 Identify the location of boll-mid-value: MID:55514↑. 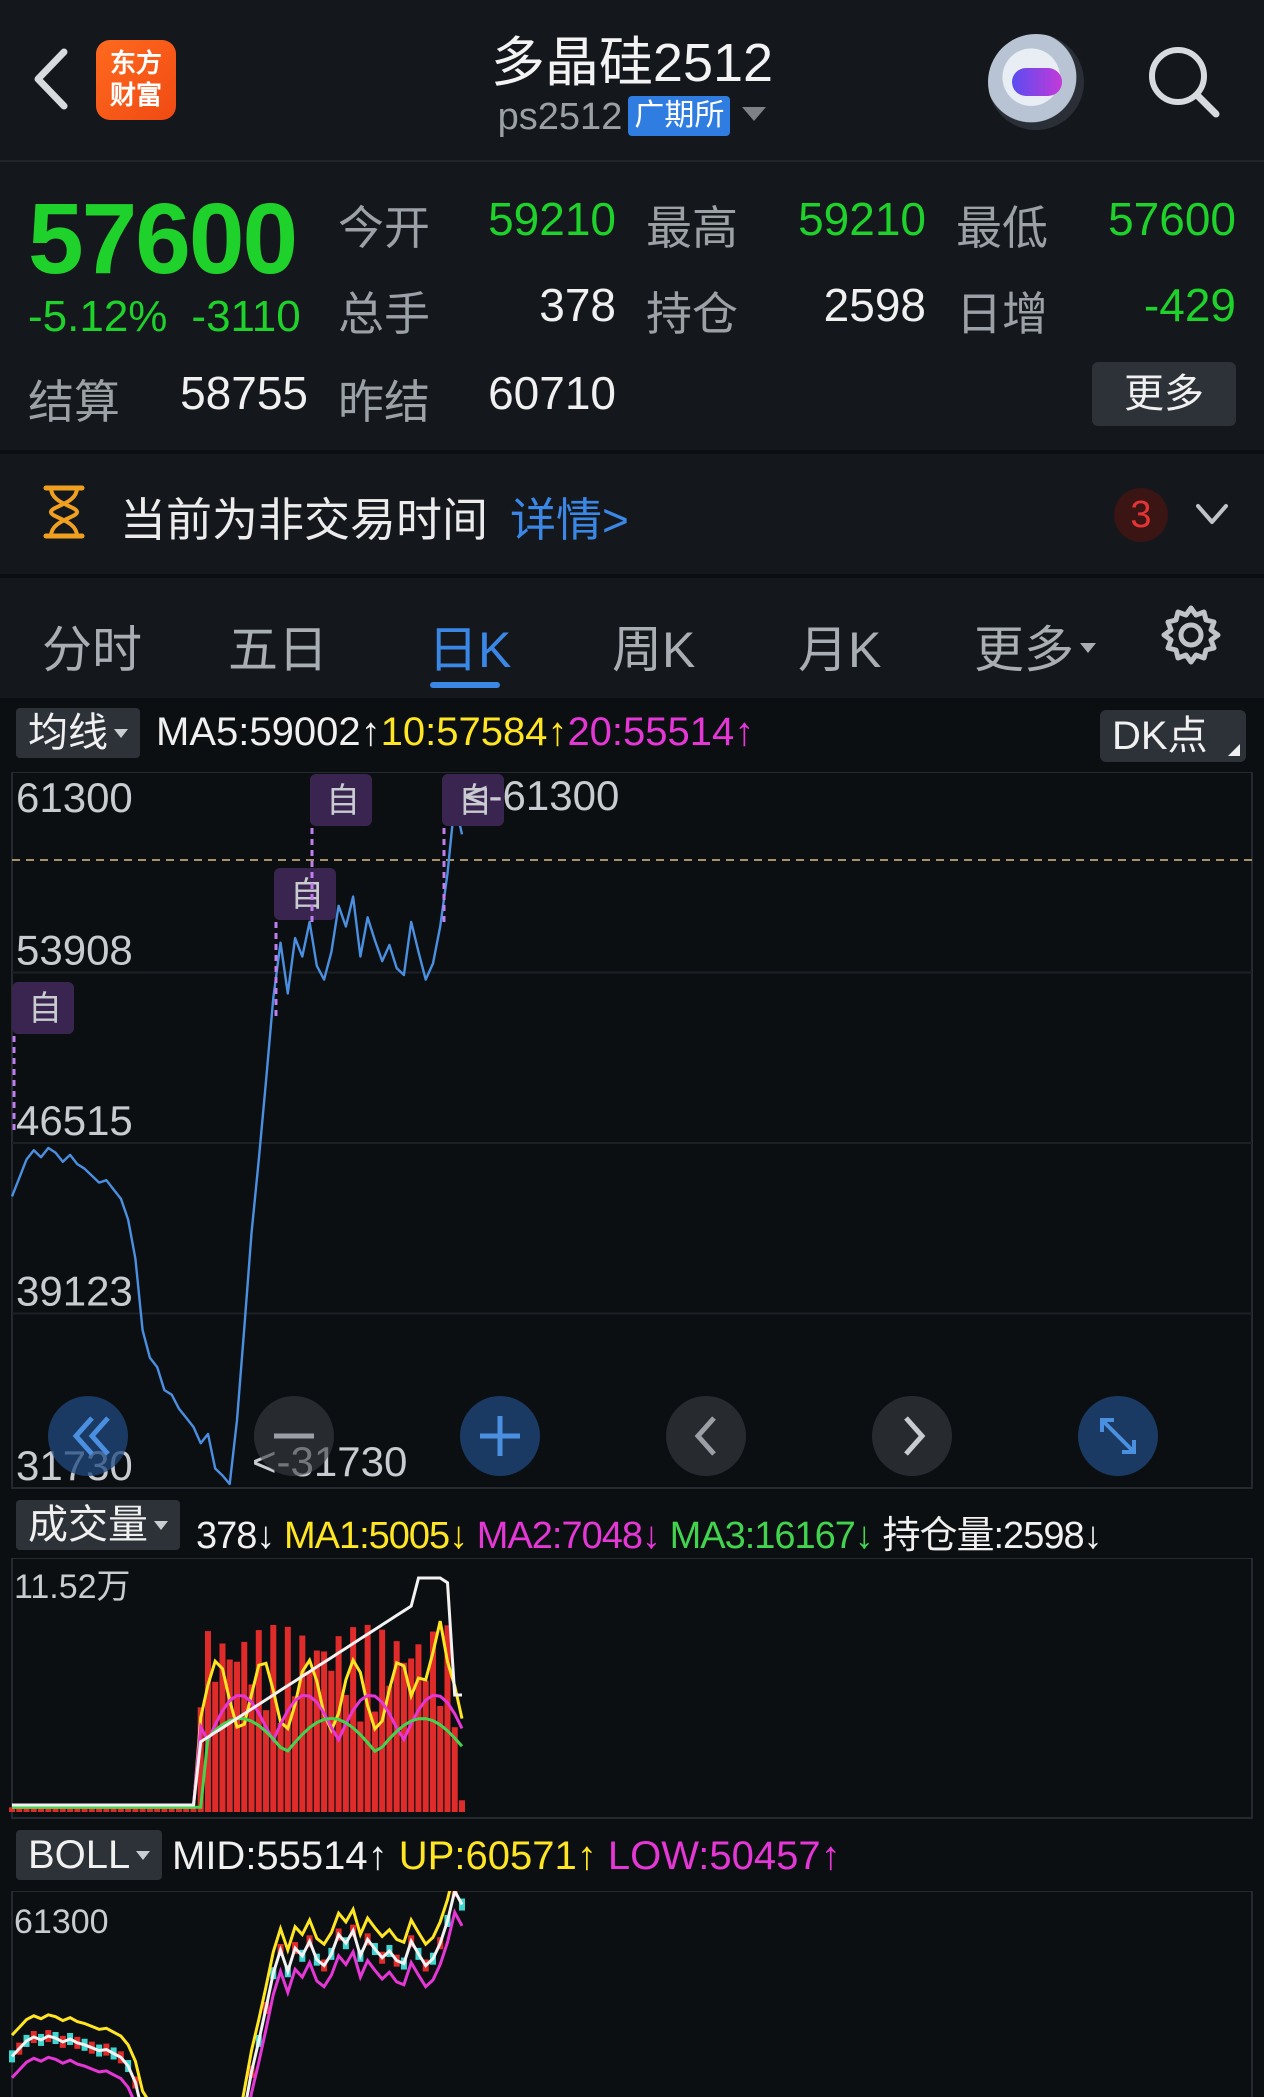
(280, 1856).